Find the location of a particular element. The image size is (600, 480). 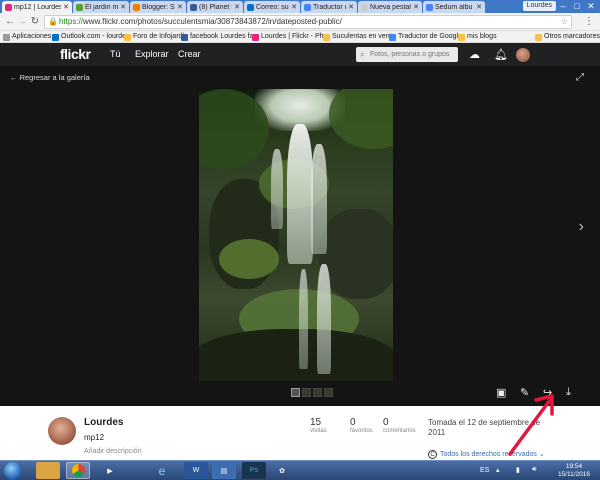

media-player-icon: ▶ is located at coordinates (110, 470).